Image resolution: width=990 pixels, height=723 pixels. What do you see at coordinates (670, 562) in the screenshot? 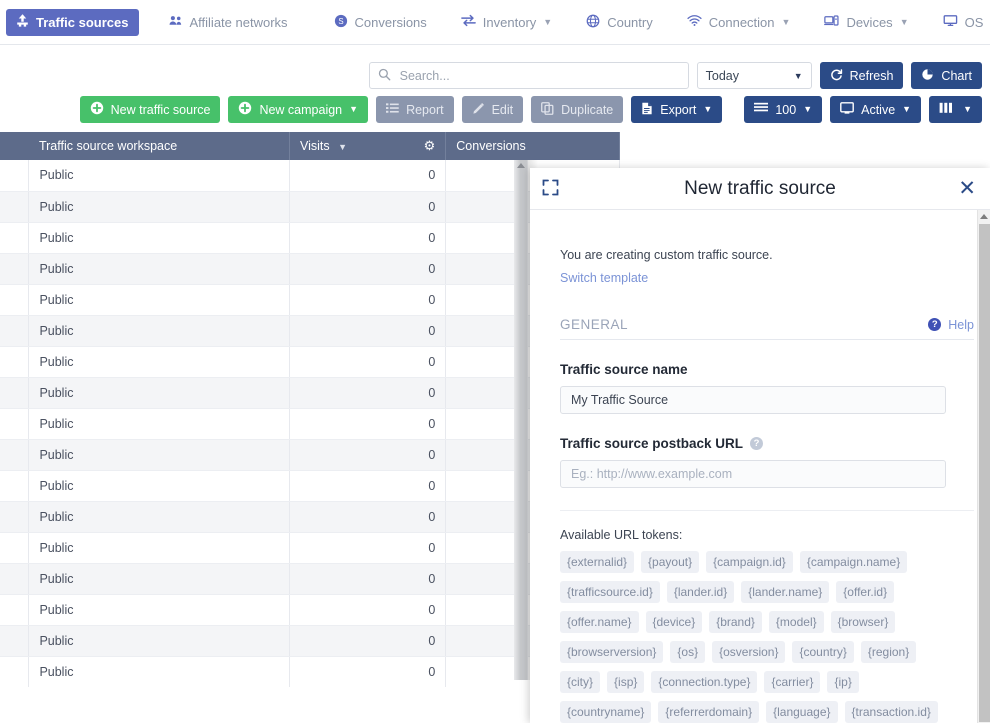
I see `url-token: {payout}` at bounding box center [670, 562].